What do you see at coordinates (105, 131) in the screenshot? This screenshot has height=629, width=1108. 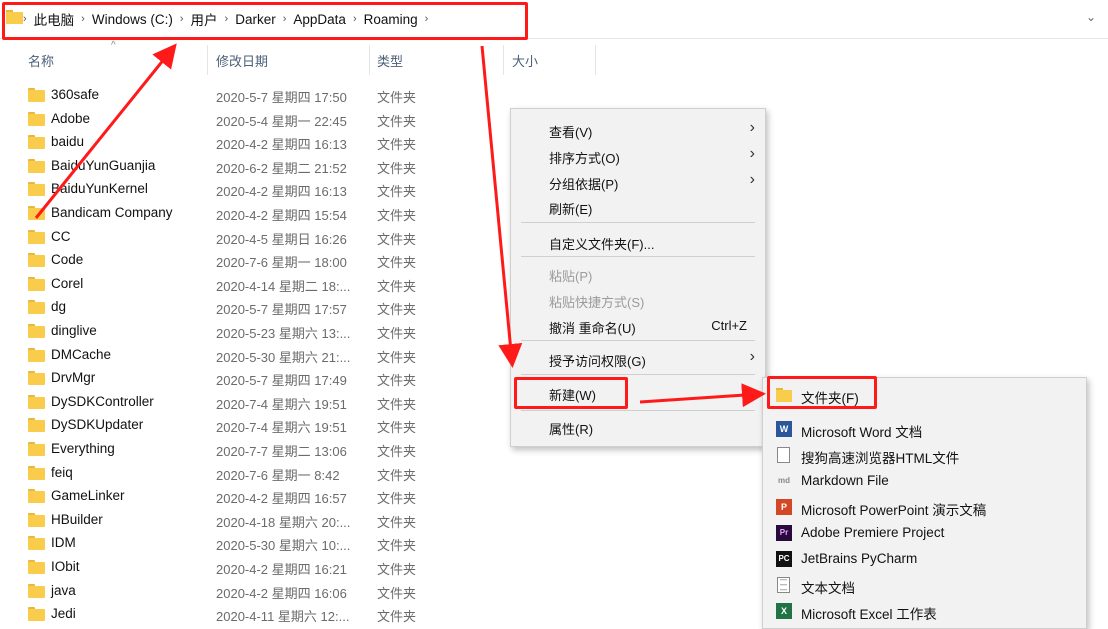 I see `arrow-to-address-bar` at bounding box center [105, 131].